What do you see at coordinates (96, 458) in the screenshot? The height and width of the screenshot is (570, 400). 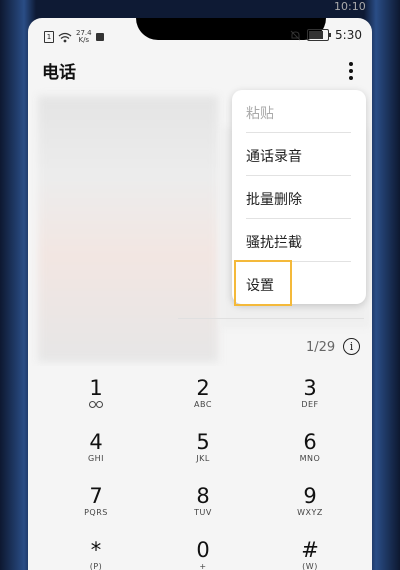 I see `key-letters: GHI` at bounding box center [96, 458].